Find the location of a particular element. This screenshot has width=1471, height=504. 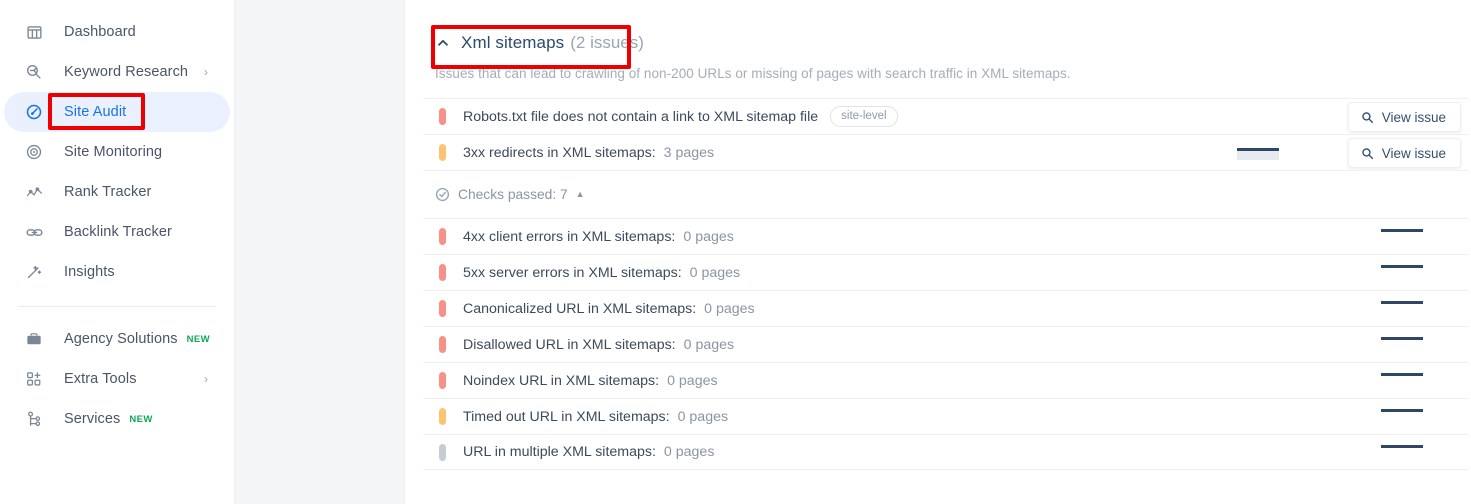

sidebar-item-extra-tools: Extra Tools › is located at coordinates (117, 379).